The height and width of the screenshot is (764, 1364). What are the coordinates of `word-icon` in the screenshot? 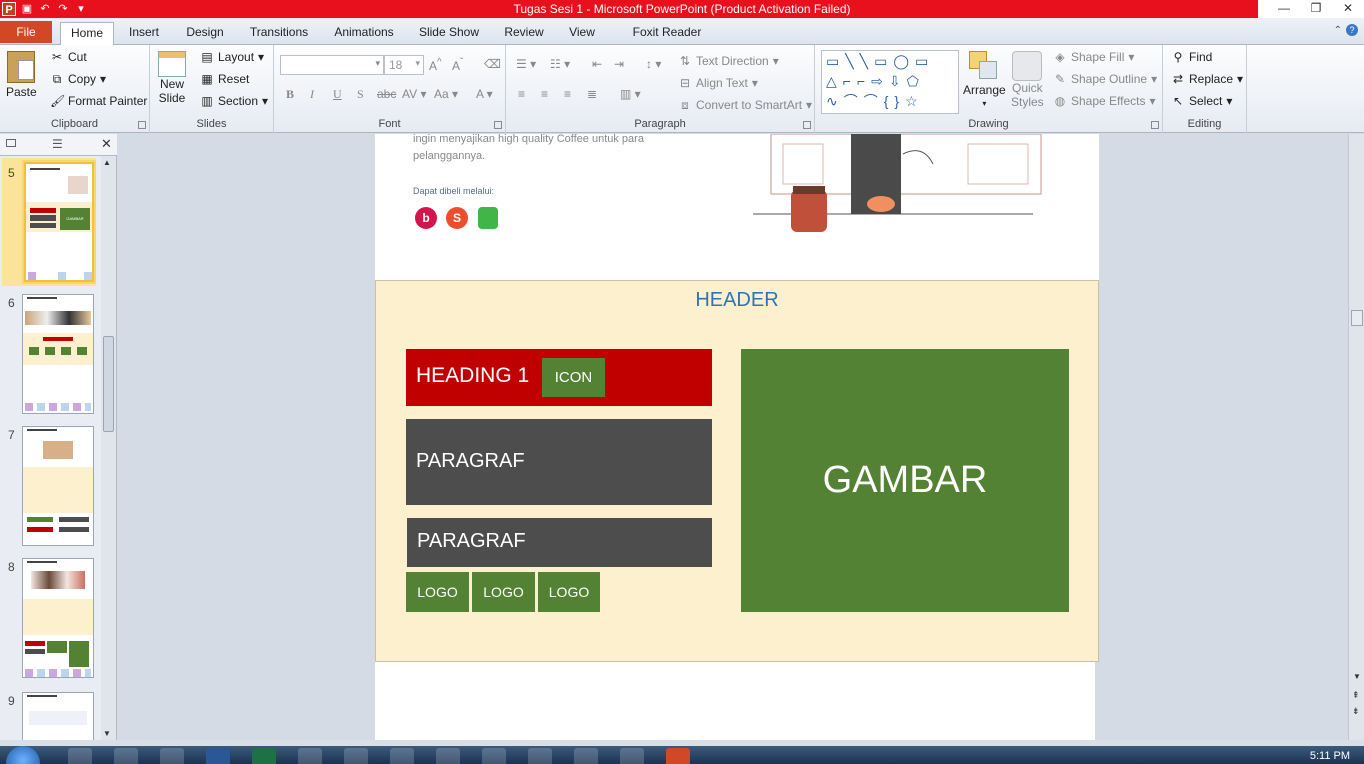 It's located at (218, 756).